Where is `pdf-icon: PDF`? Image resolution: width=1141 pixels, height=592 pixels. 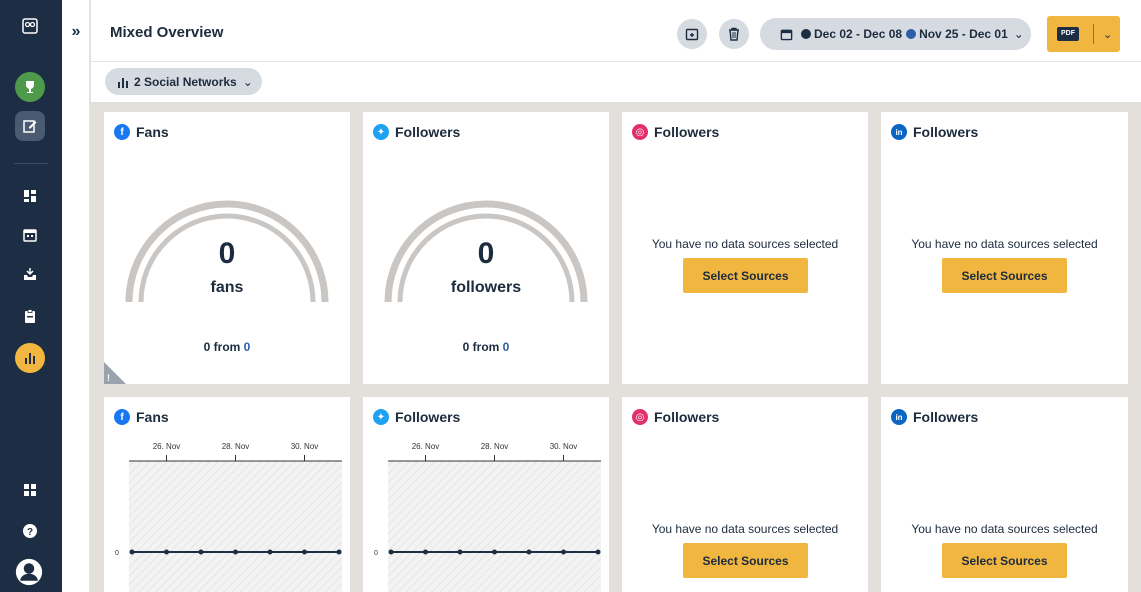 pdf-icon: PDF is located at coordinates (1068, 34).